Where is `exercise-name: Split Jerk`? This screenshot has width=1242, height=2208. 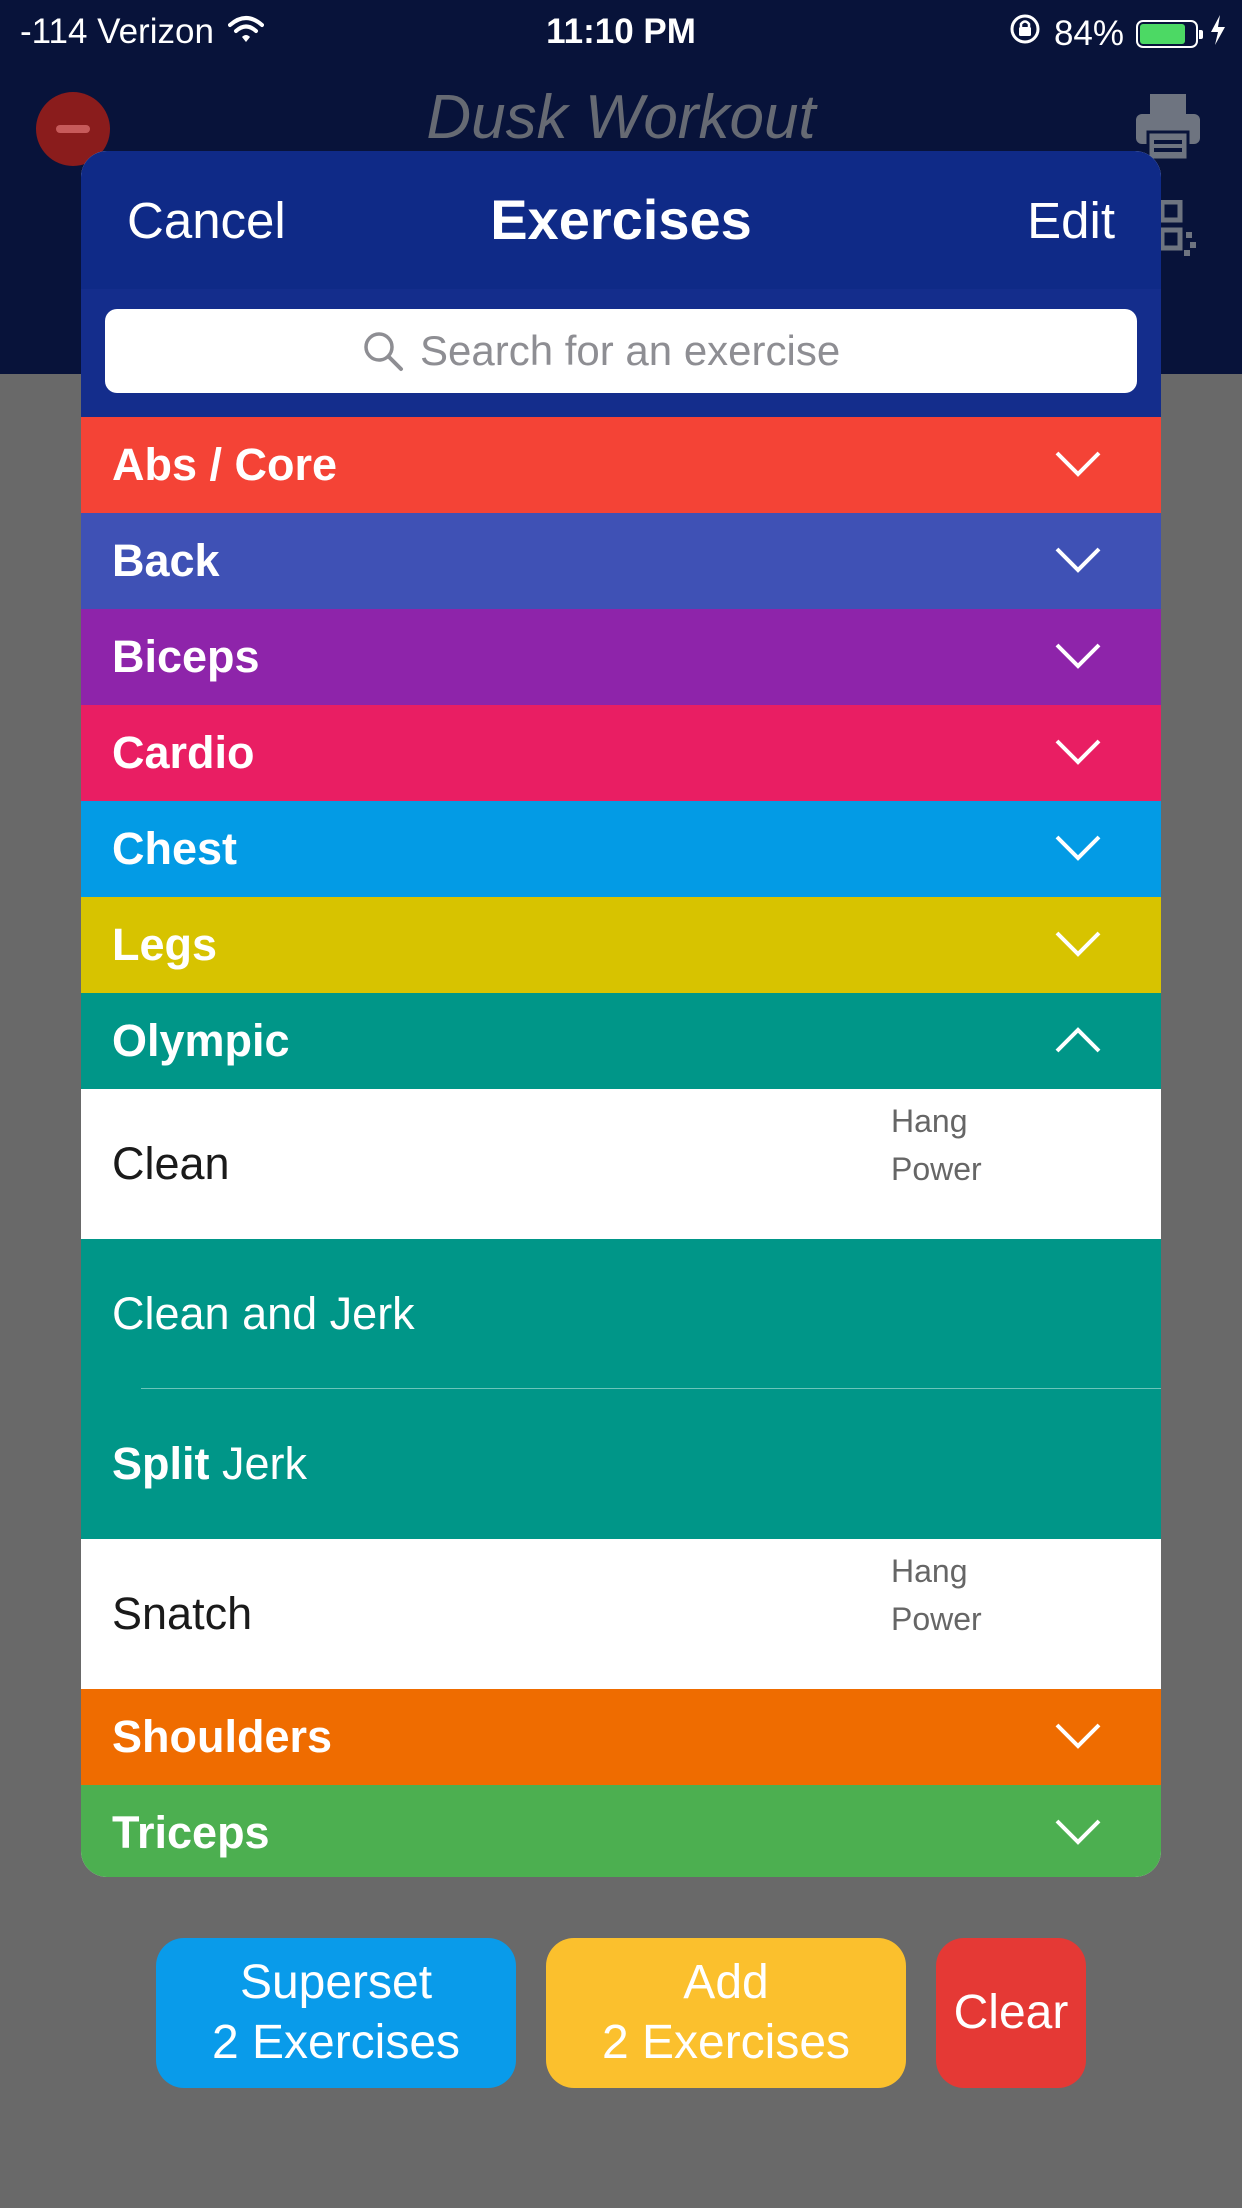 exercise-name: Split Jerk is located at coordinates (209, 1464).